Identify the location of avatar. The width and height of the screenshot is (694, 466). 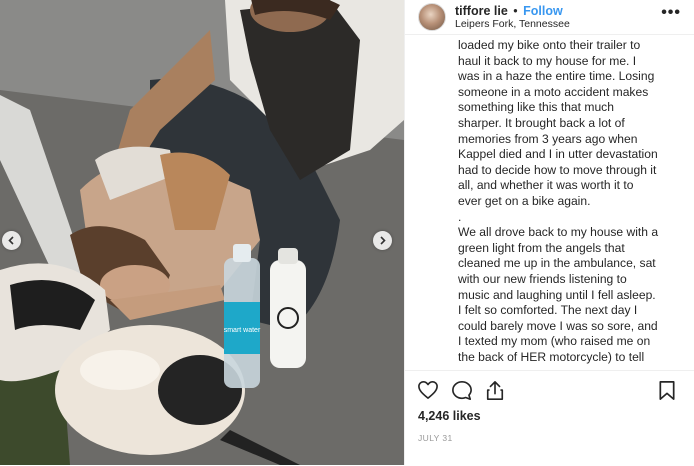
(432, 17).